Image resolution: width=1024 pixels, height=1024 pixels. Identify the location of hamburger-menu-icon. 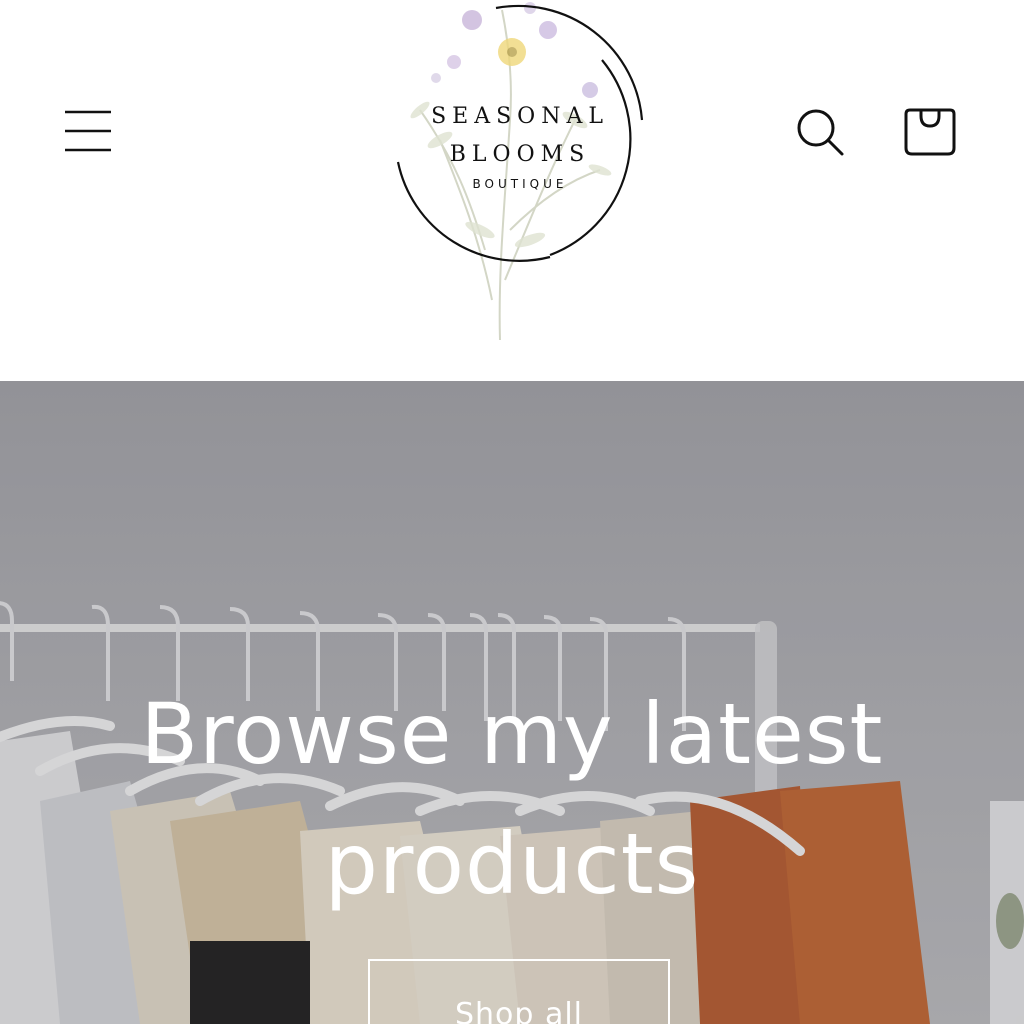
(88, 131).